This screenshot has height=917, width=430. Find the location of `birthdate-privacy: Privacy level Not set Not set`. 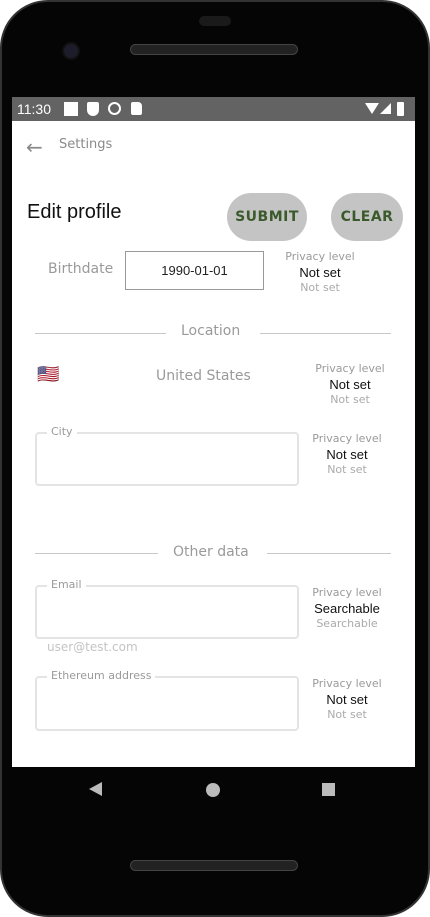

birthdate-privacy: Privacy level Not set Not set is located at coordinates (320, 272).